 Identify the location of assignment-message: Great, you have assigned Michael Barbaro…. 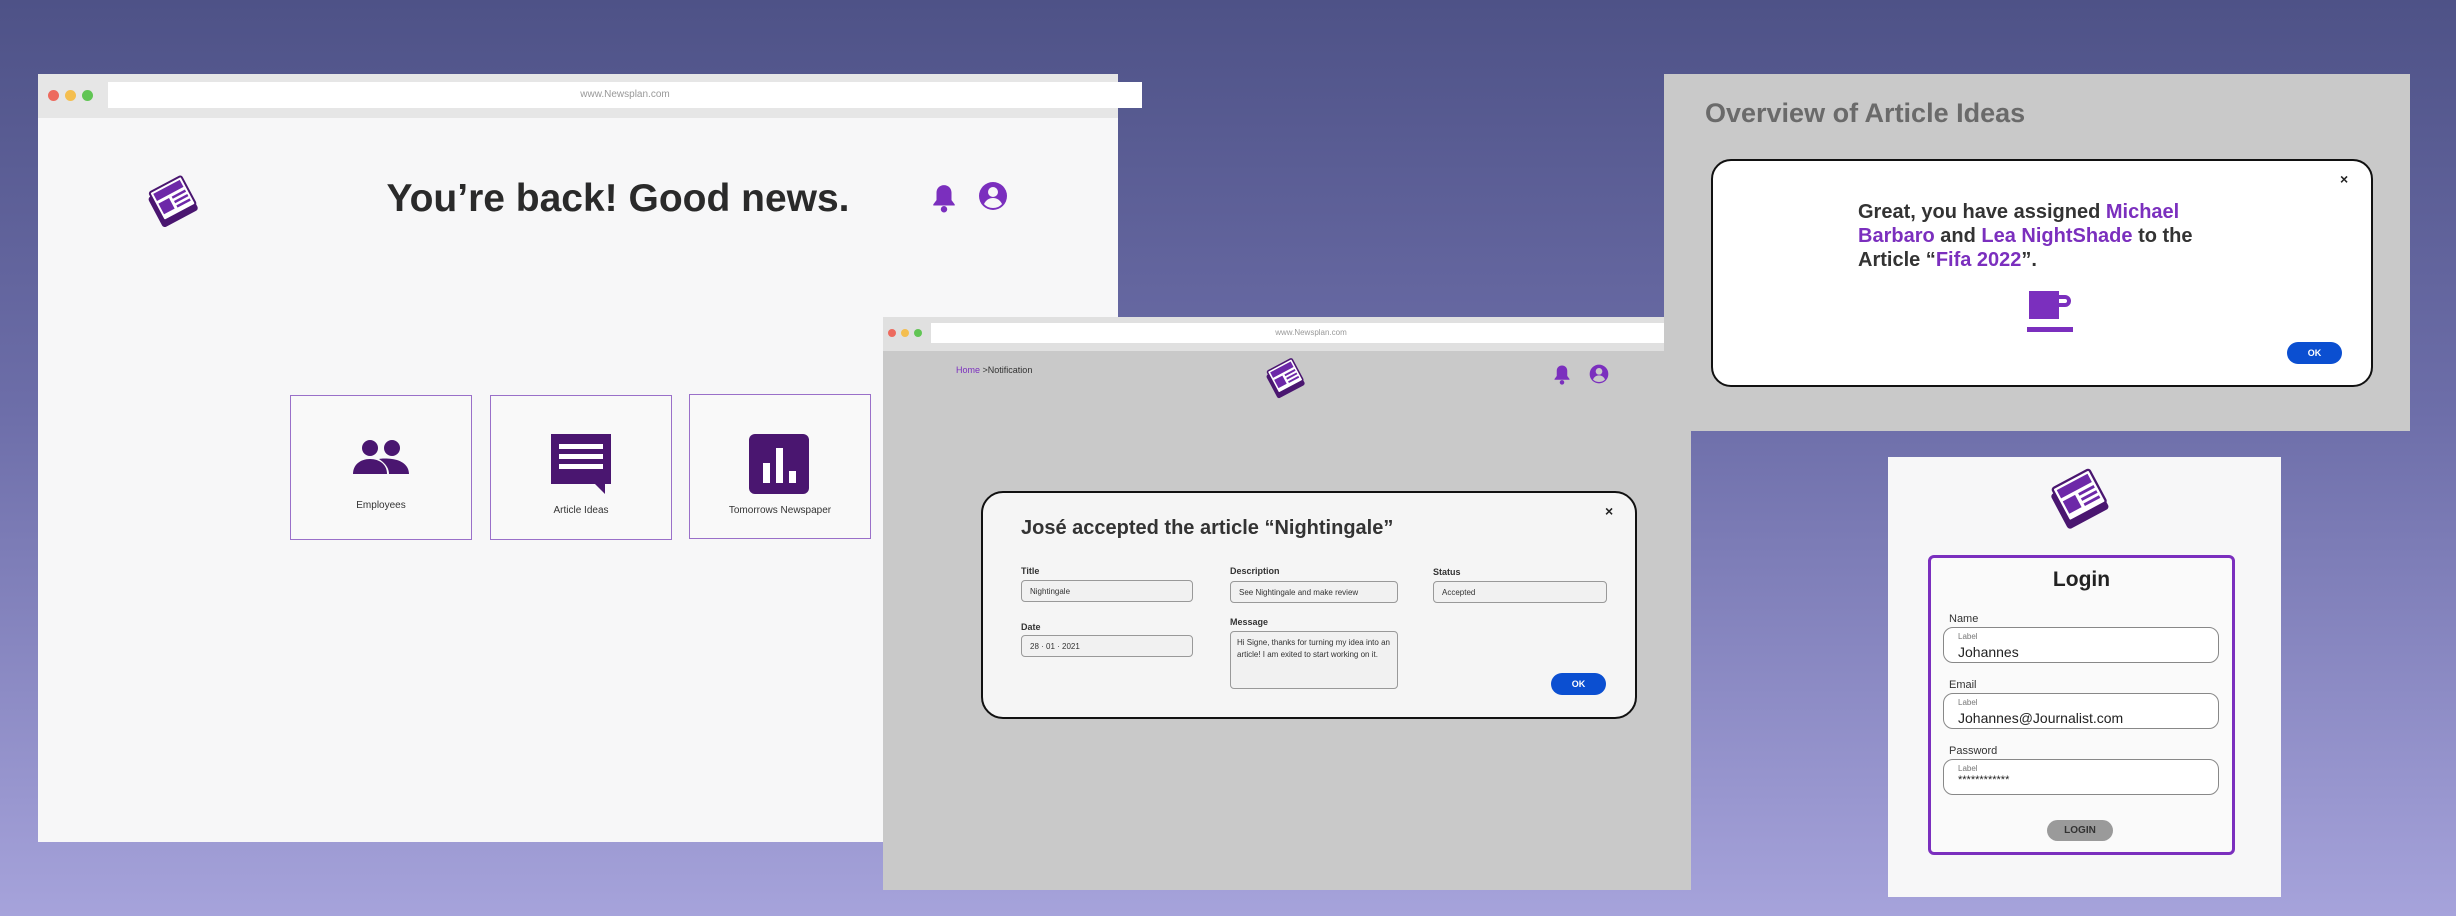
(2038, 236).